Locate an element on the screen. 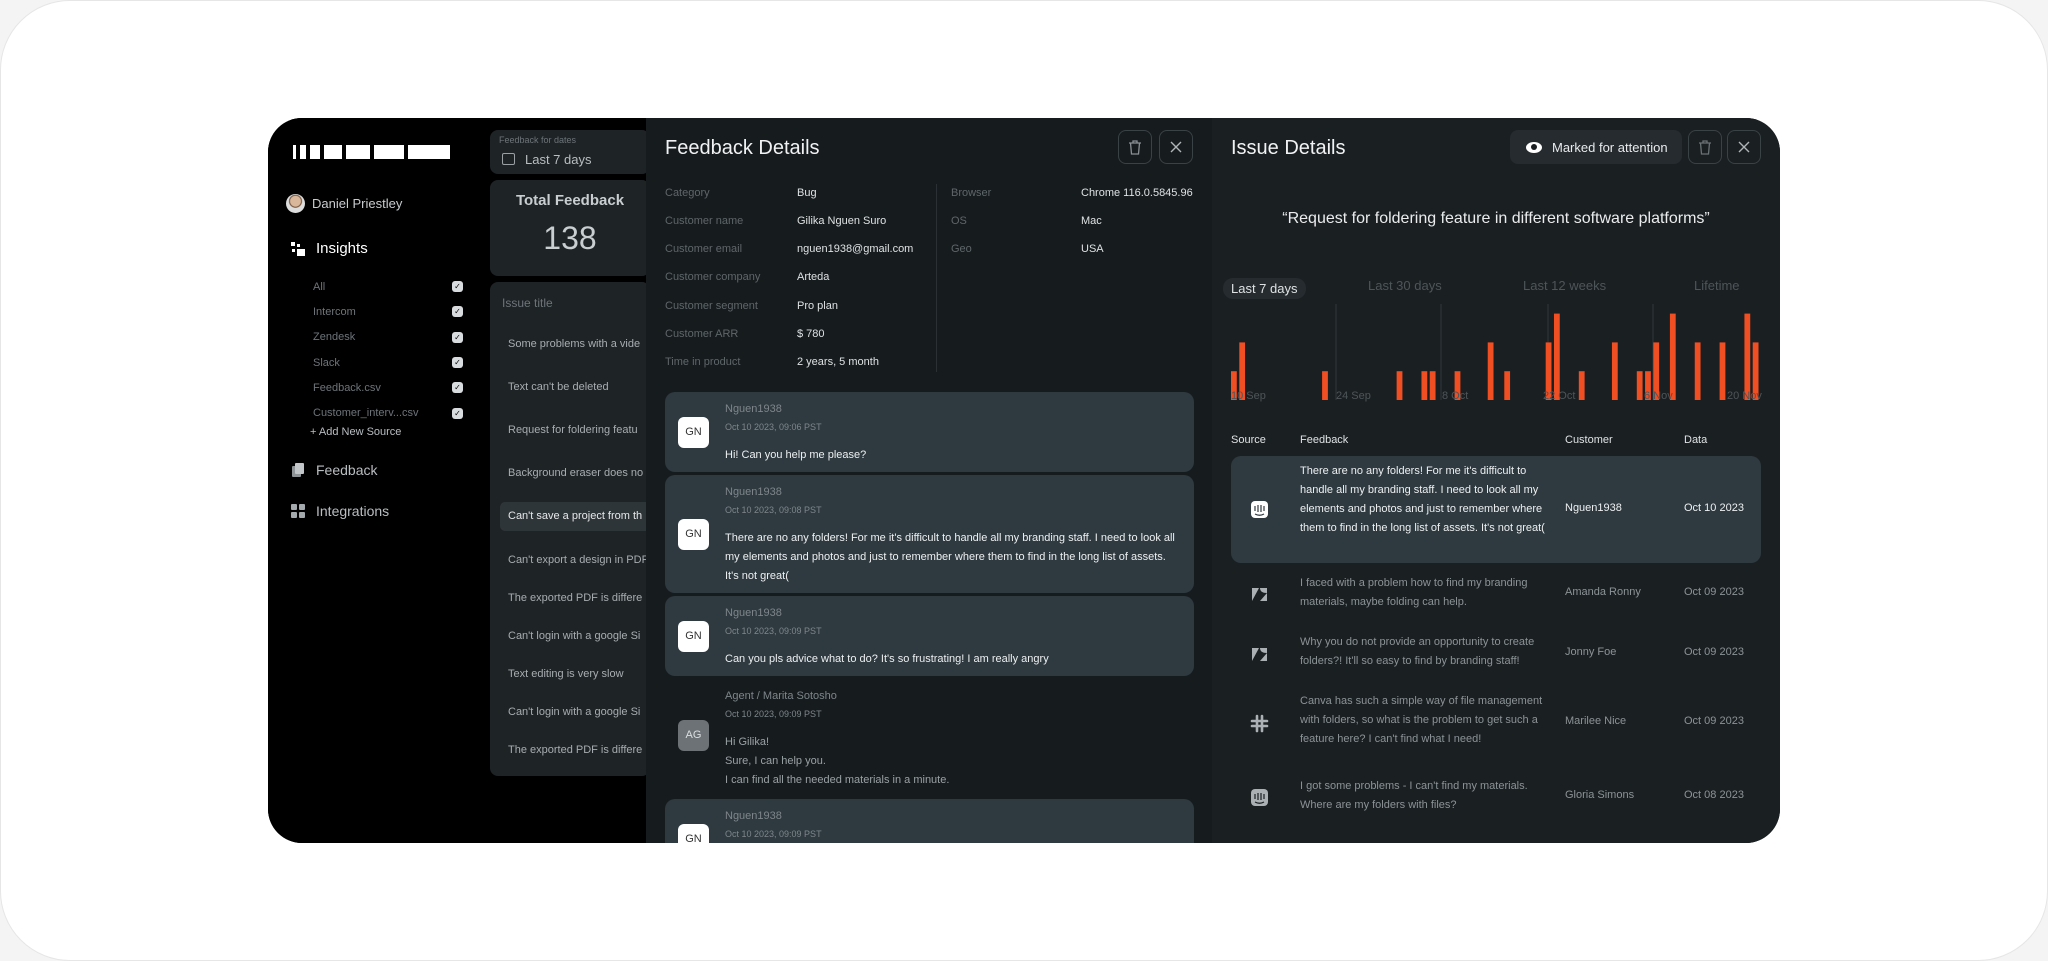 This screenshot has height=961, width=2048. trash-icon is located at coordinates (1135, 147).